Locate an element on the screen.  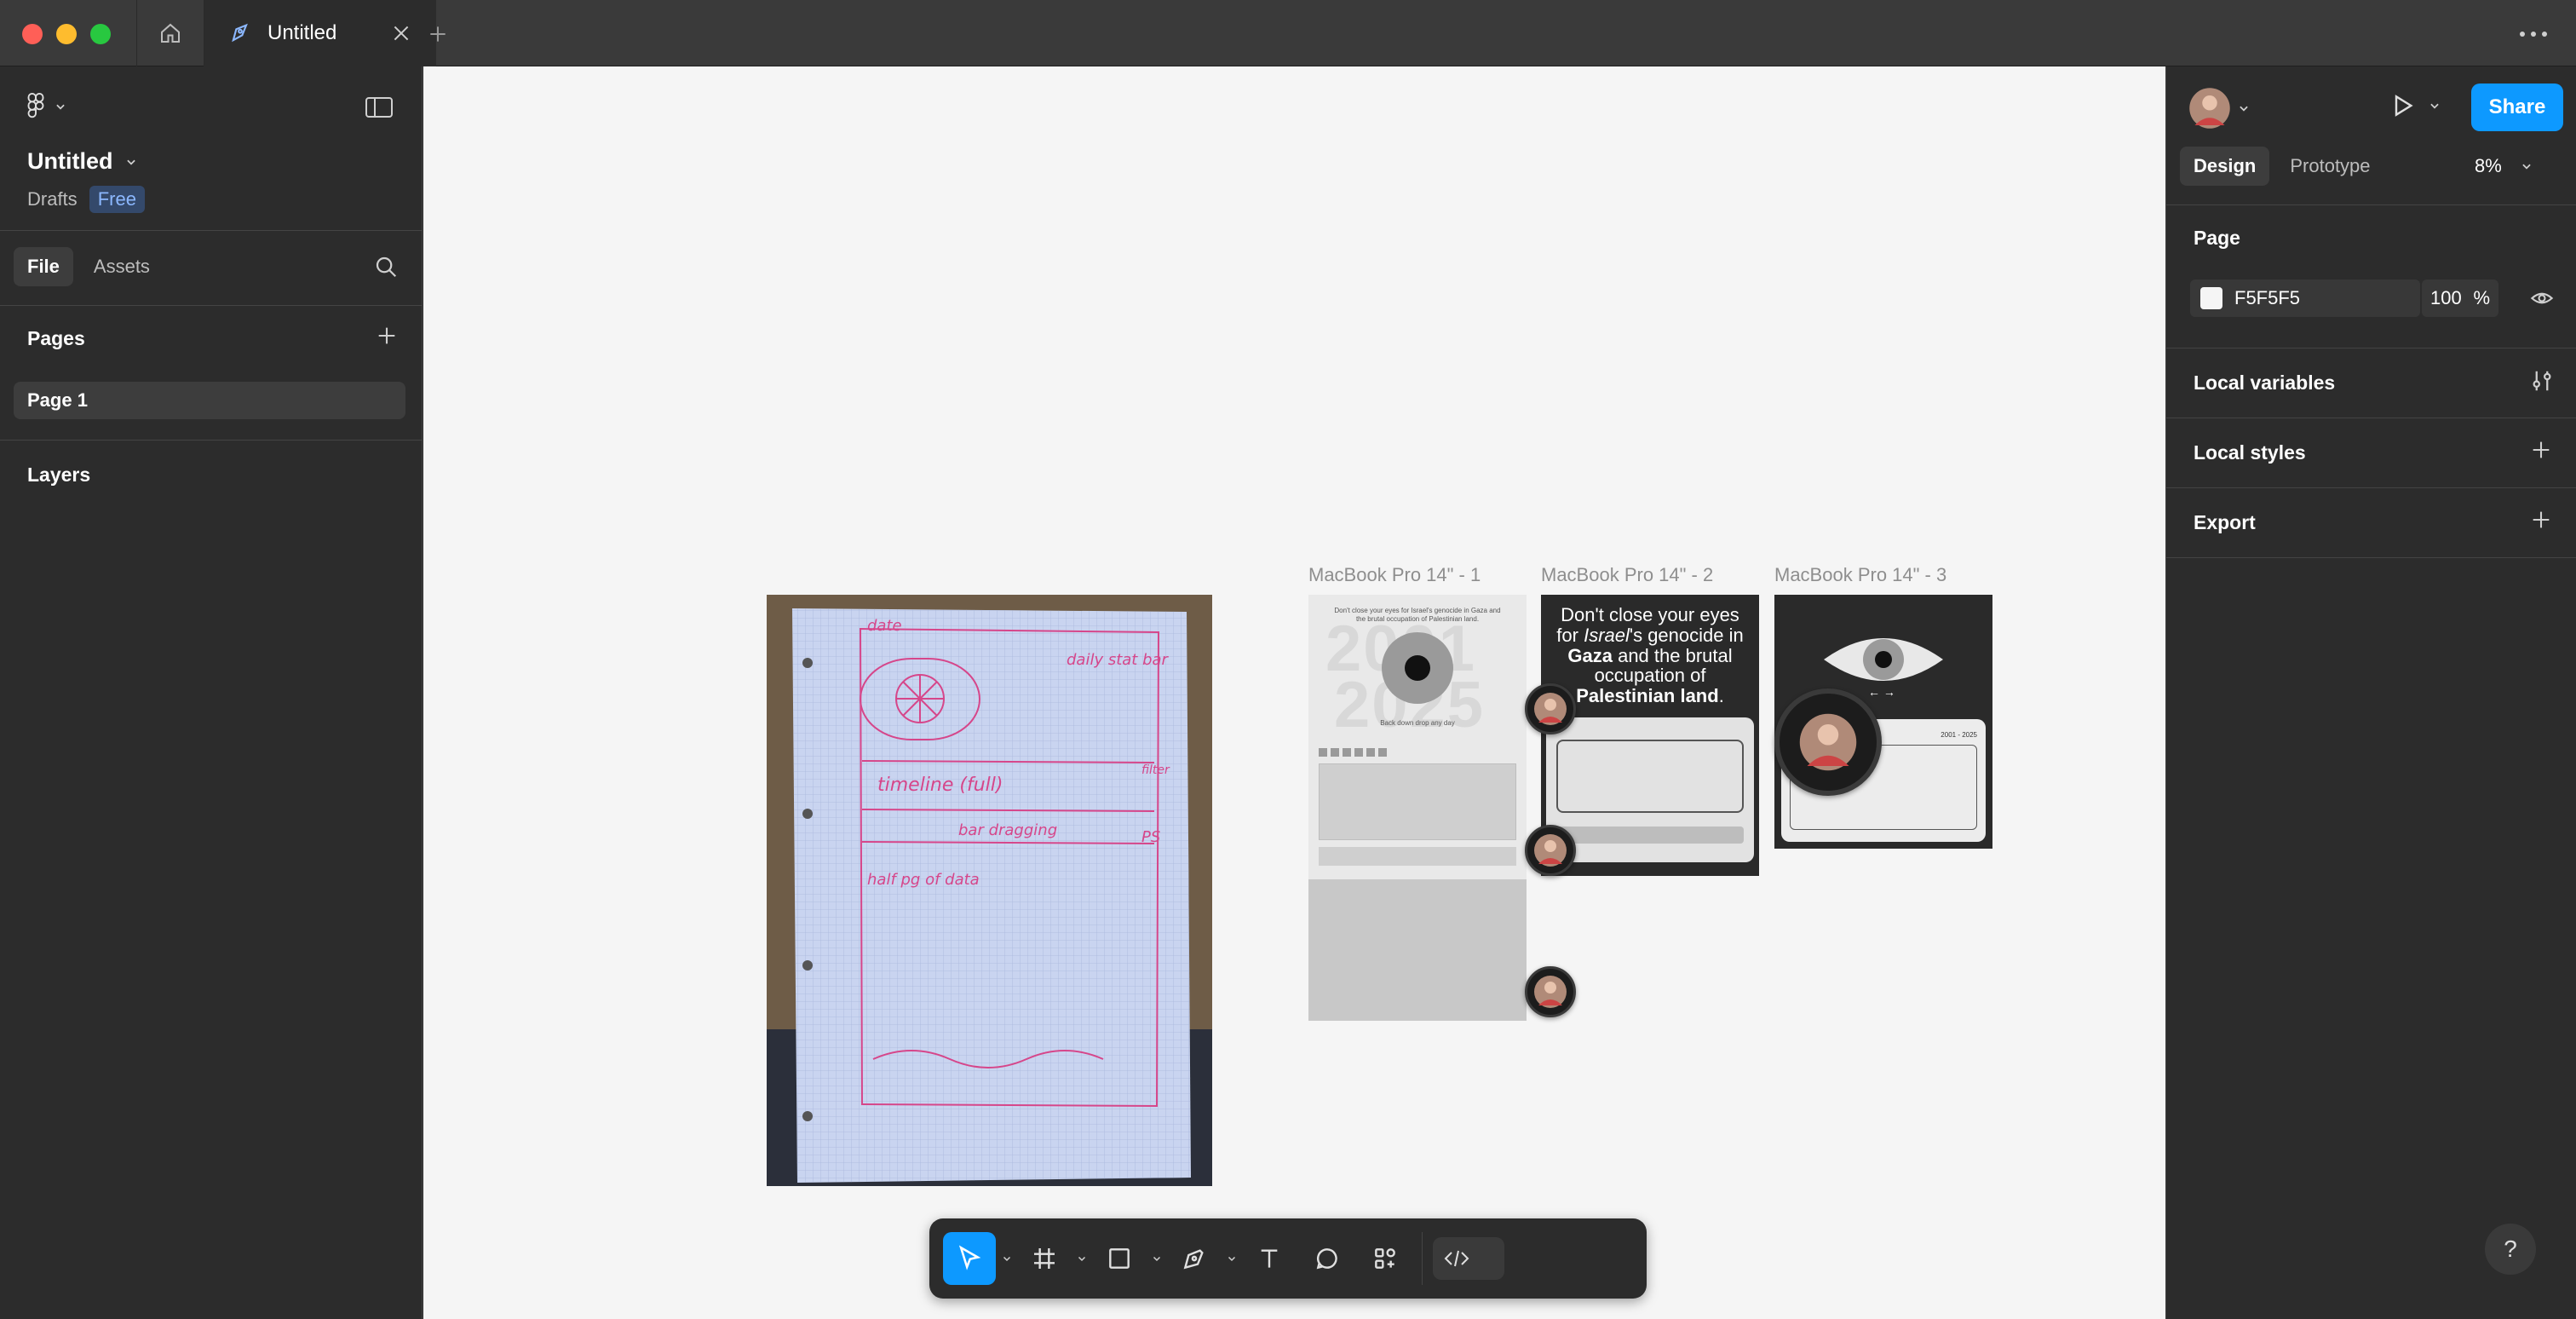
timeline-box is located at coordinates (1650, 776).